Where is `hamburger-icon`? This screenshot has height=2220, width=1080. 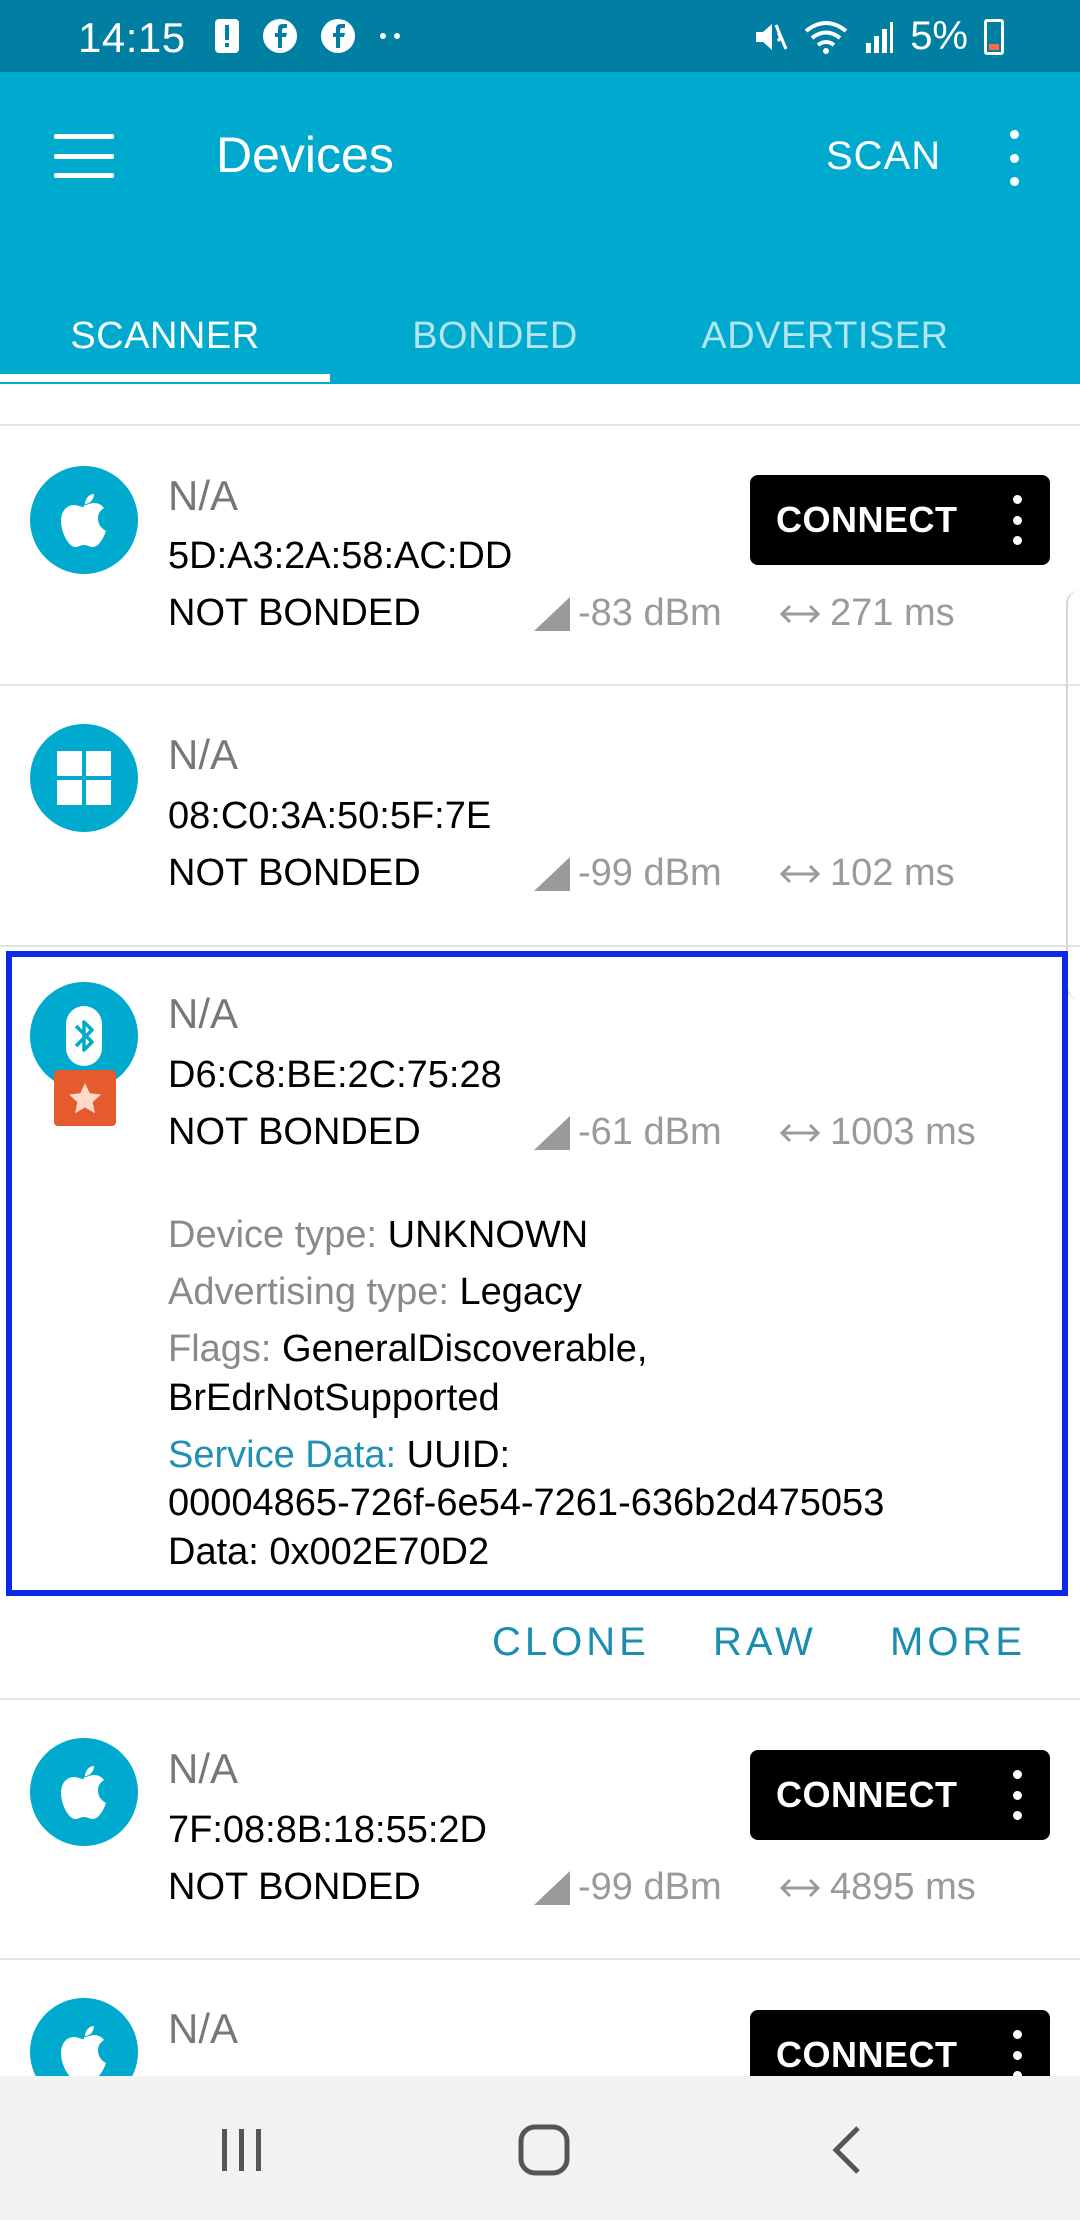
hamburger-icon is located at coordinates (84, 136).